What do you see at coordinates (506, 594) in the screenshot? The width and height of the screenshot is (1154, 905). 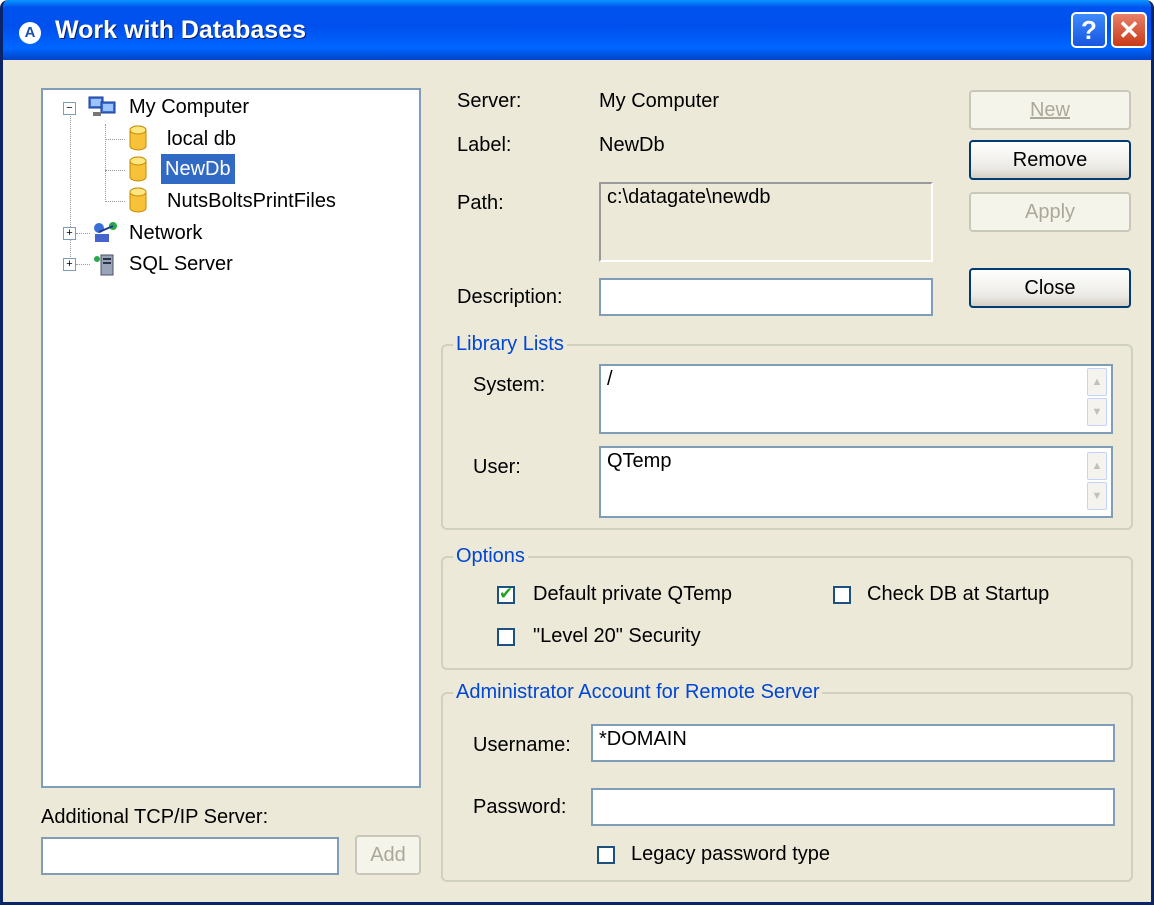 I see `default-private-checkbox` at bounding box center [506, 594].